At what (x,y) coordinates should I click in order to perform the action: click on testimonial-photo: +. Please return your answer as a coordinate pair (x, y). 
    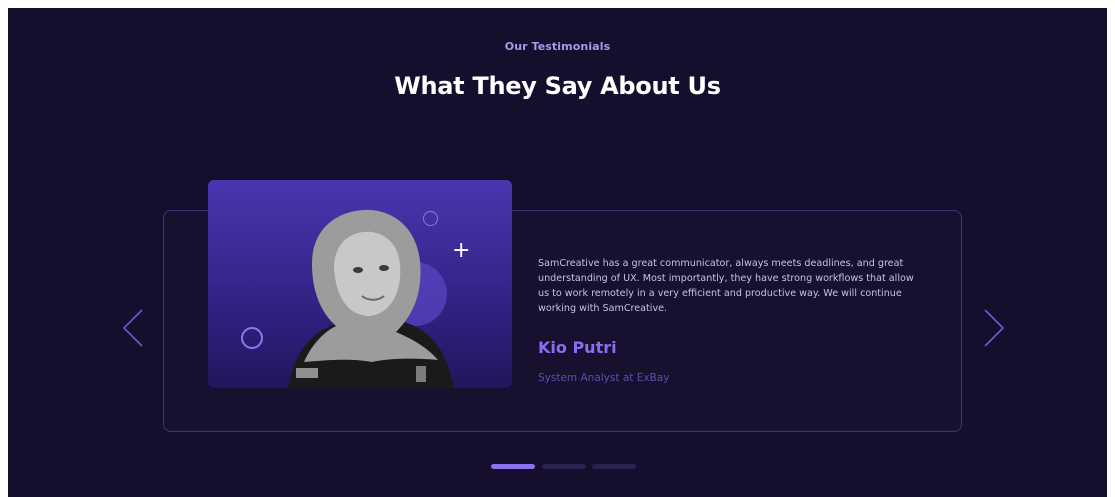
    Looking at the image, I should click on (360, 284).